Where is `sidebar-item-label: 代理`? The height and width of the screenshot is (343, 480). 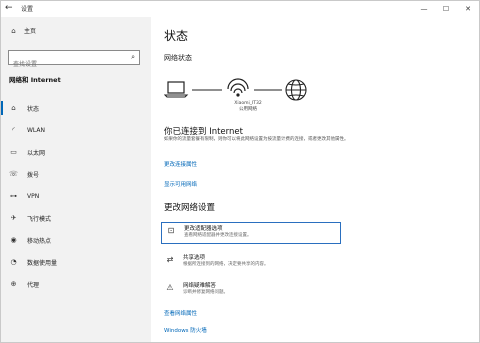 sidebar-item-label: 代理 is located at coordinates (33, 285).